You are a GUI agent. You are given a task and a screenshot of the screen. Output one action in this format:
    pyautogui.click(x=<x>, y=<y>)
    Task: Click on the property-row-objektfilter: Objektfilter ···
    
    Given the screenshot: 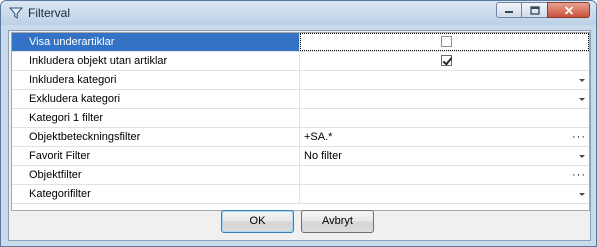 What is the action you would take?
    pyautogui.click(x=300, y=175)
    